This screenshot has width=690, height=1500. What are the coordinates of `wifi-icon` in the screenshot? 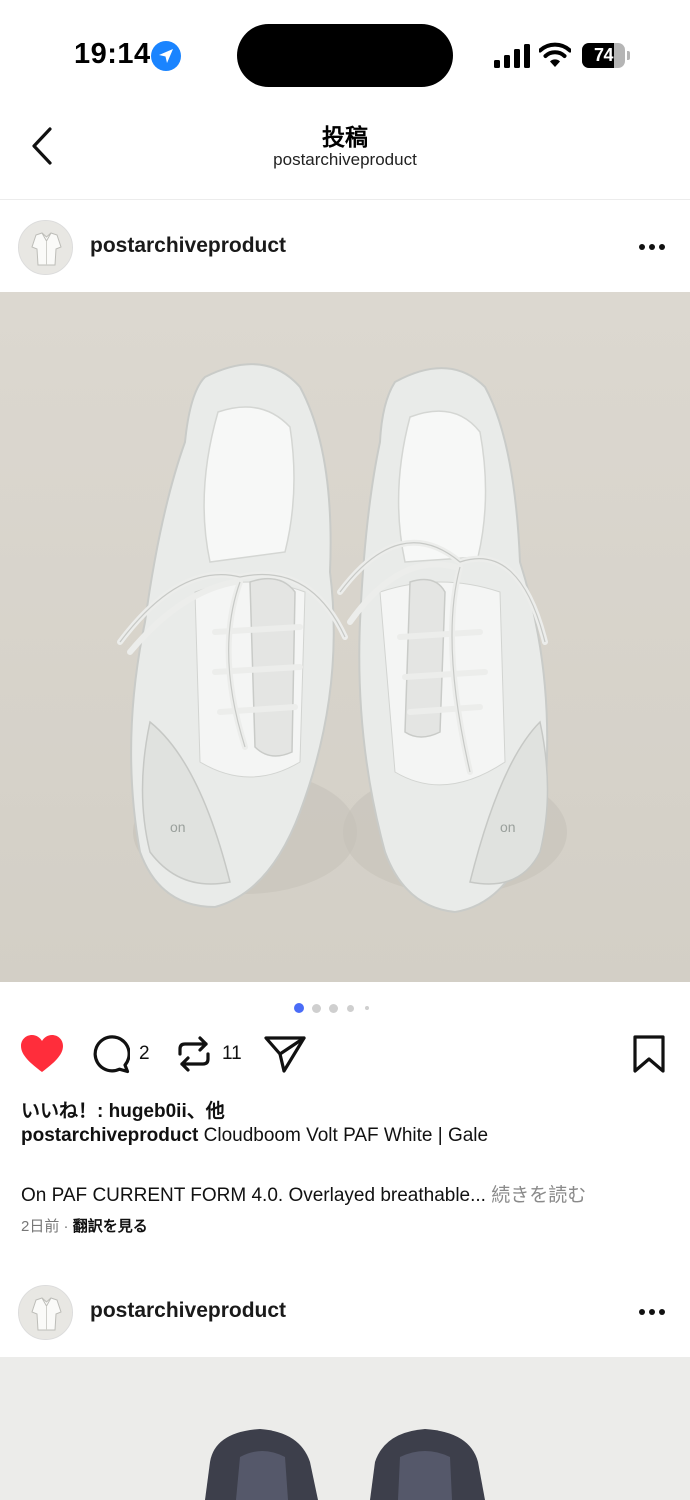 It's located at (555, 54).